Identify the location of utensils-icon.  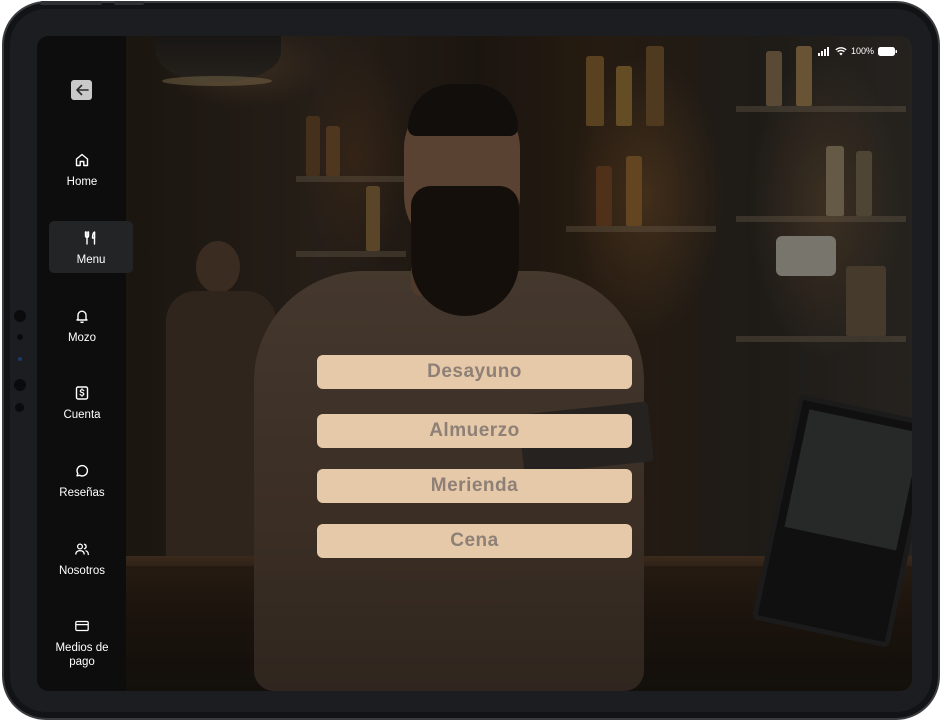
(91, 238).